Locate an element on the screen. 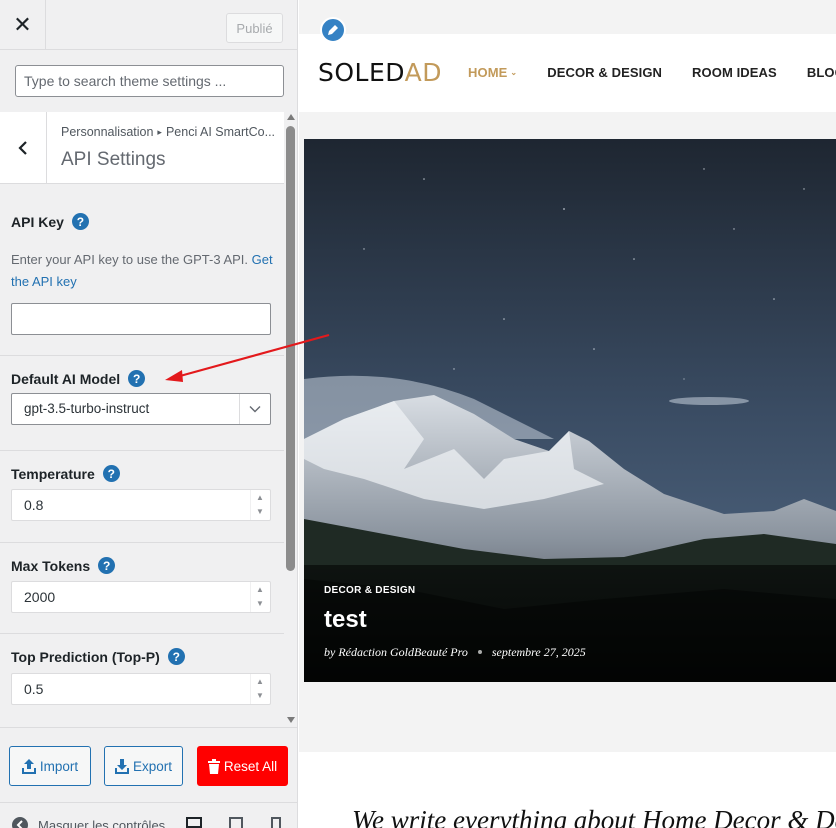 The height and width of the screenshot is (828, 836). hide-controls-button: Masquer les contrôles is located at coordinates (88, 822).